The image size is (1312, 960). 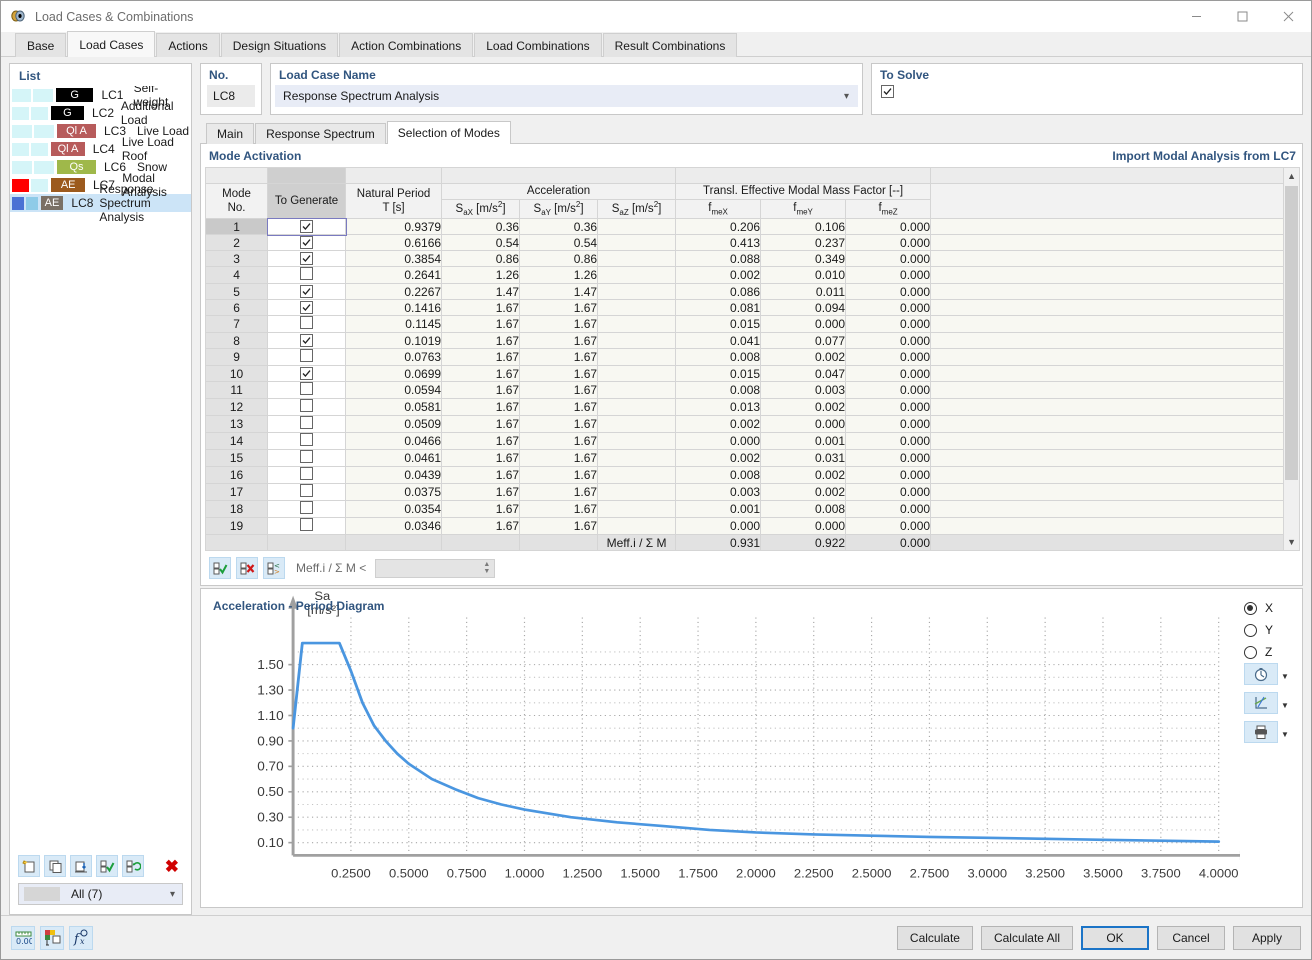 I want to click on new-load-case-icon, so click(x=29, y=866).